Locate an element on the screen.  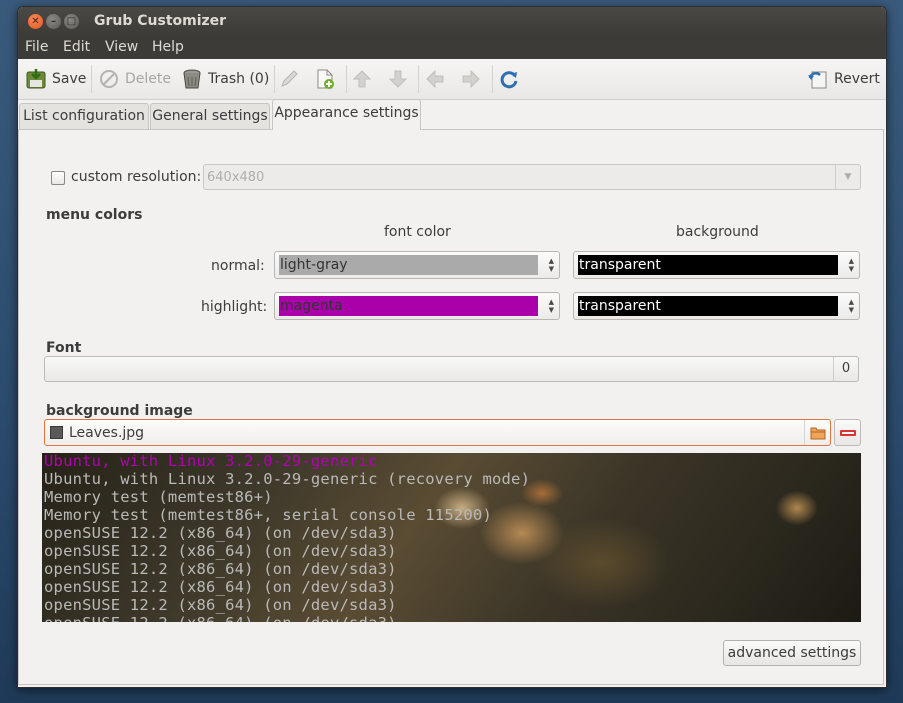
highlight-font-color-select: magenta ▲ ▼ is located at coordinates (417, 306).